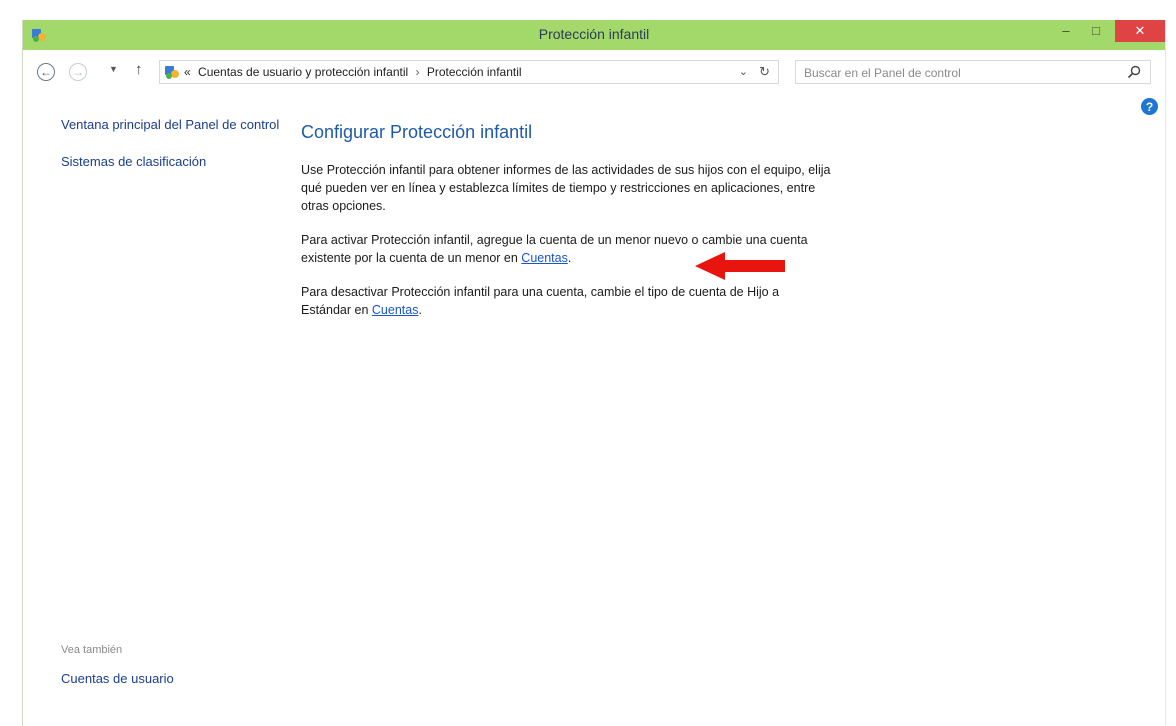  What do you see at coordinates (1134, 72) in the screenshot?
I see `search-icon` at bounding box center [1134, 72].